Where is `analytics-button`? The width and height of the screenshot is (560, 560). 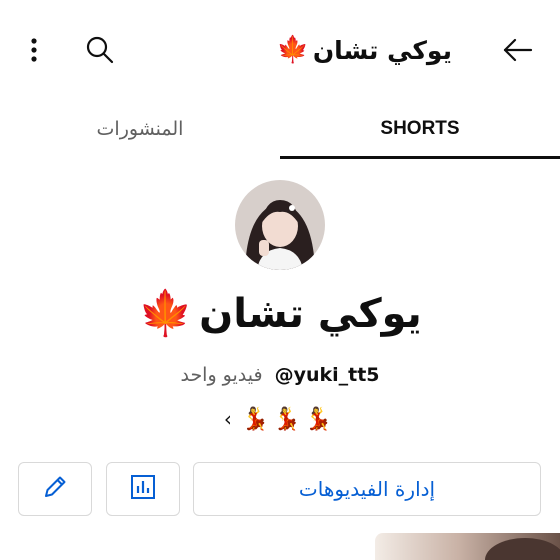 analytics-button is located at coordinates (143, 489).